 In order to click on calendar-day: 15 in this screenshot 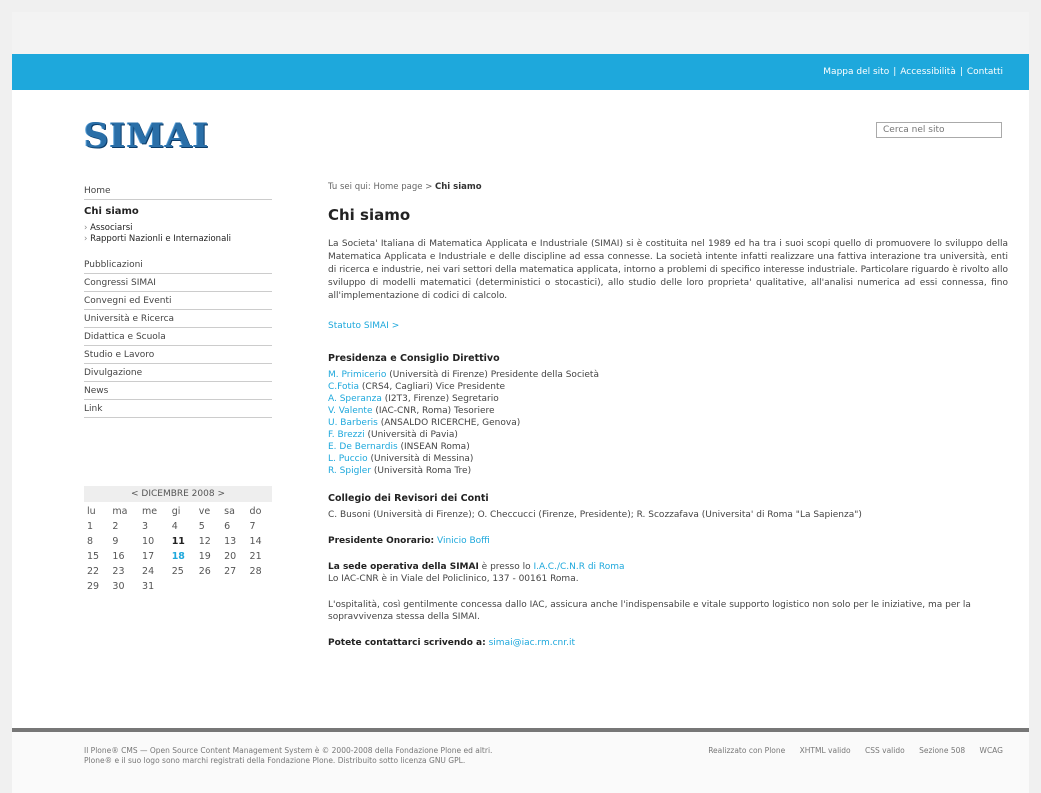, I will do `click(96, 556)`.